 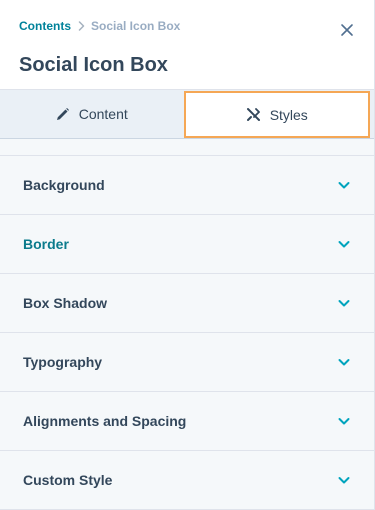 I want to click on section-label: Box Shadow, so click(x=65, y=303).